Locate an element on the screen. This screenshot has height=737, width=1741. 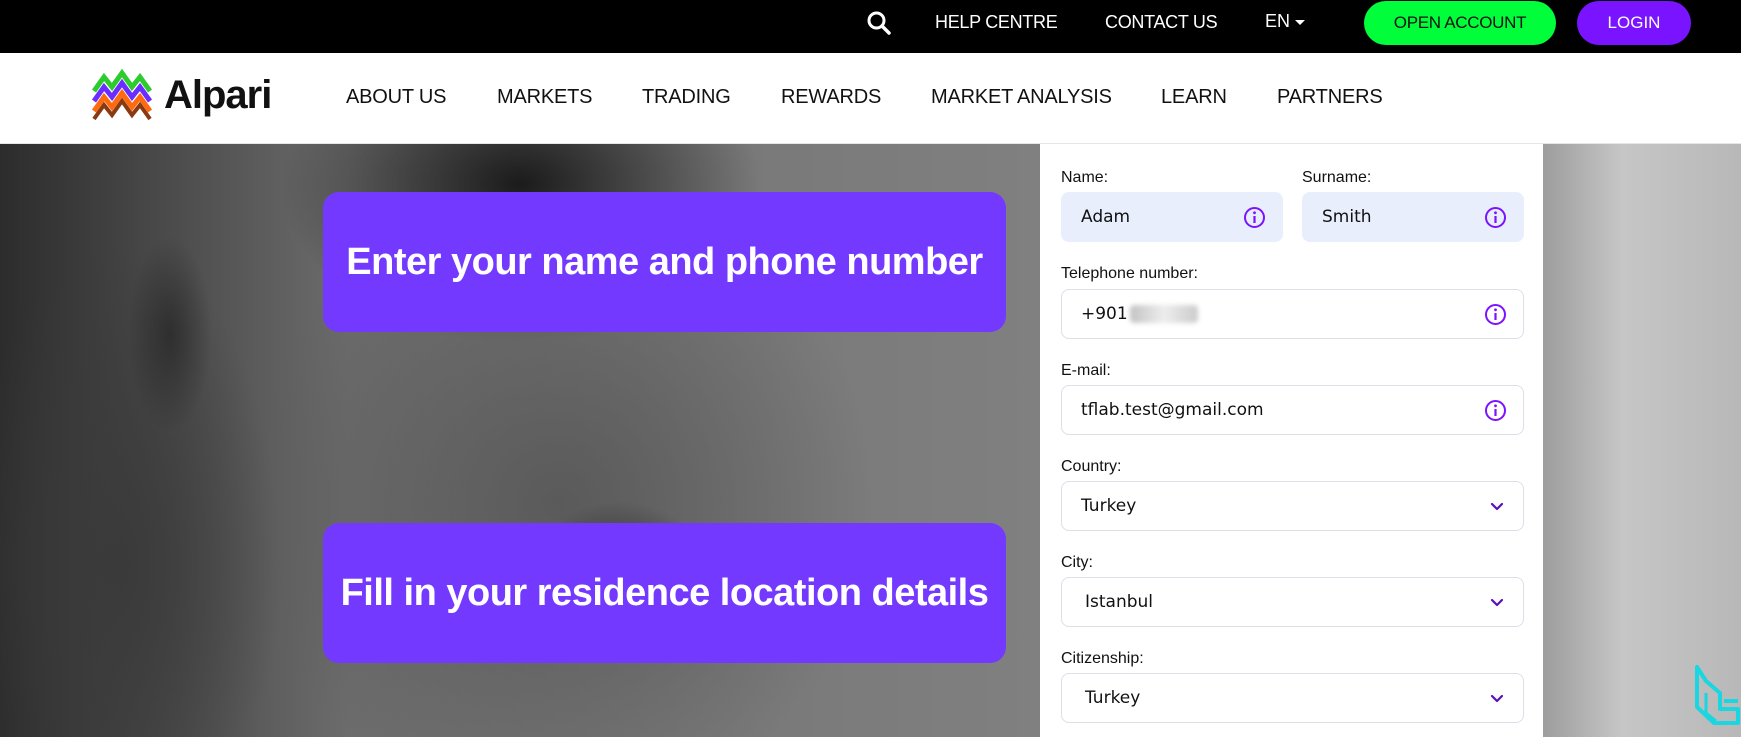
nav-market-analysis: MARKET ANALYSIS is located at coordinates (1021, 97).